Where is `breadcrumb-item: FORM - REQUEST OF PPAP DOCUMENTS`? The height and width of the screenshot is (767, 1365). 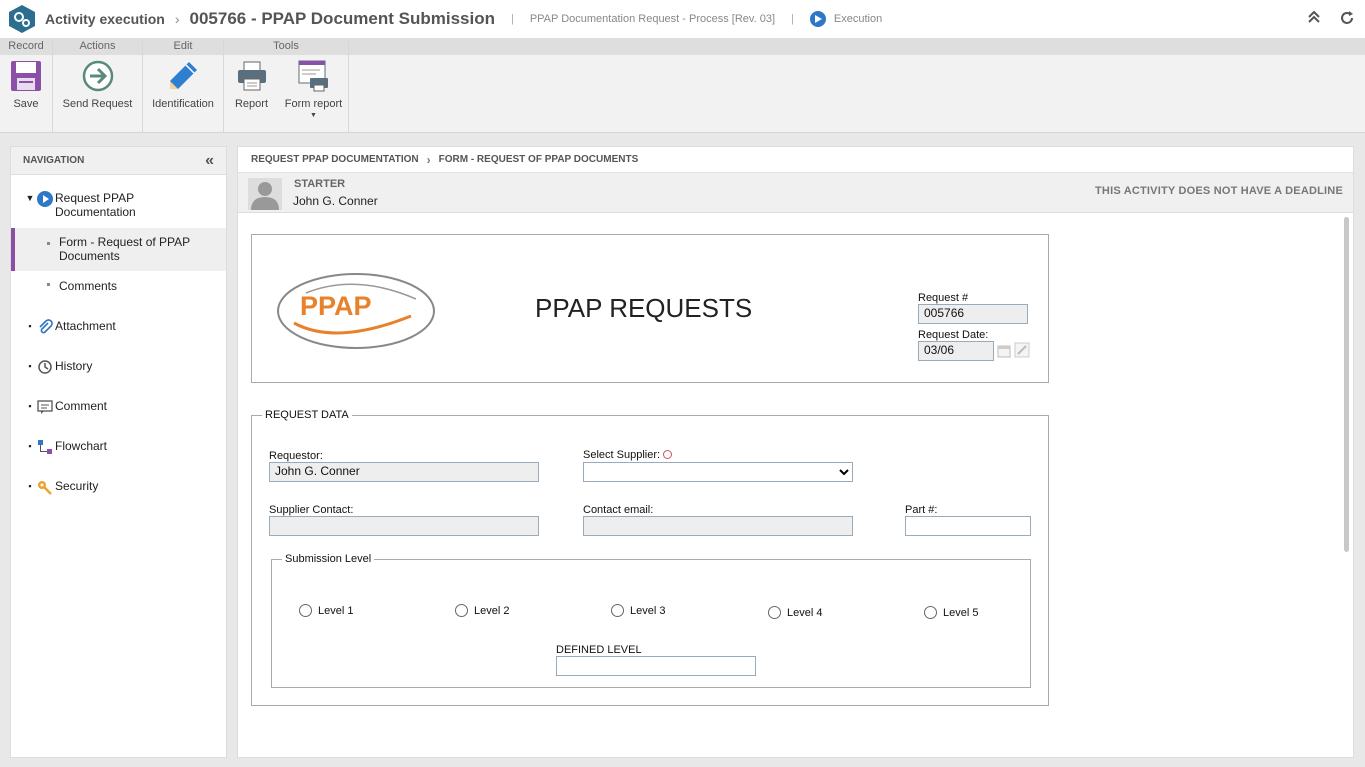
breadcrumb-item: FORM - REQUEST OF PPAP DOCUMENTS is located at coordinates (538, 159).